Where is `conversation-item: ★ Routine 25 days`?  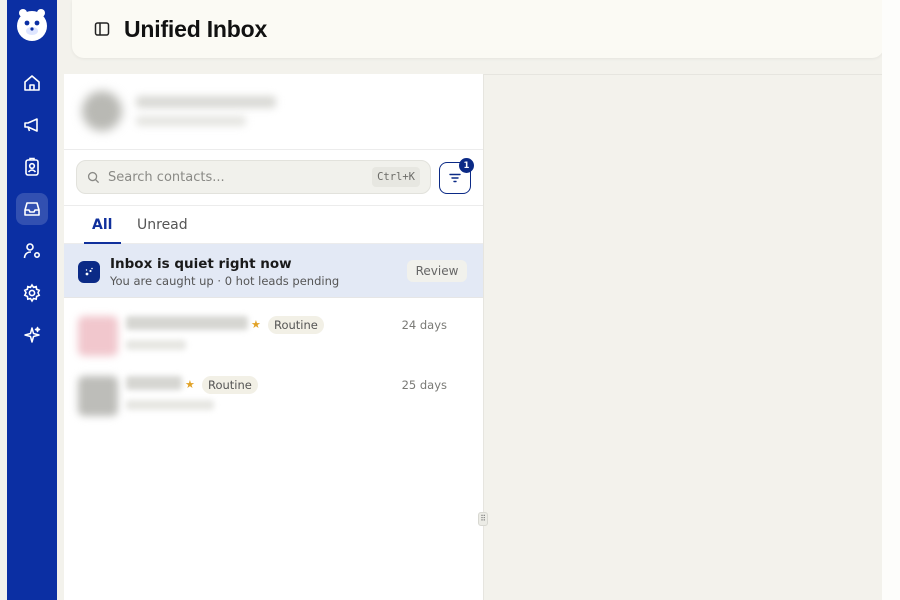
conversation-item: ★ Routine 25 days is located at coordinates (274, 395).